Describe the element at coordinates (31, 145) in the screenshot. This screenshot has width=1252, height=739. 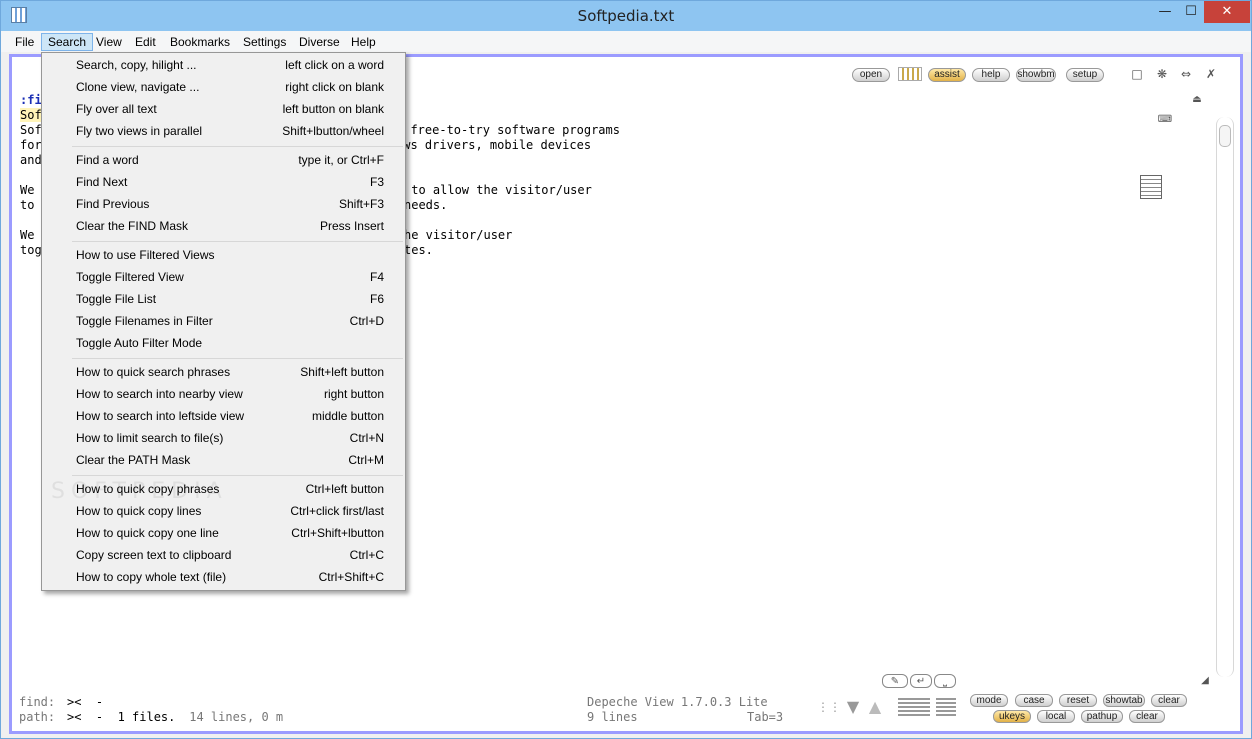
I see `text-line: for` at that location.